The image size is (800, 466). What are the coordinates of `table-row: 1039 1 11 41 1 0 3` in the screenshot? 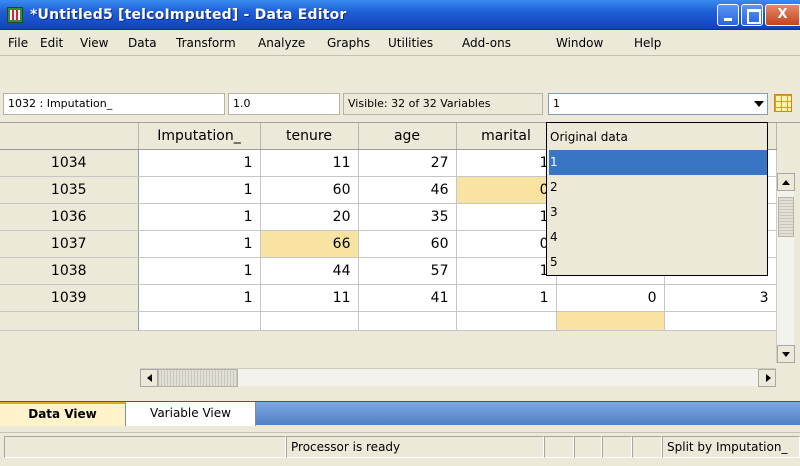 It's located at (388, 298).